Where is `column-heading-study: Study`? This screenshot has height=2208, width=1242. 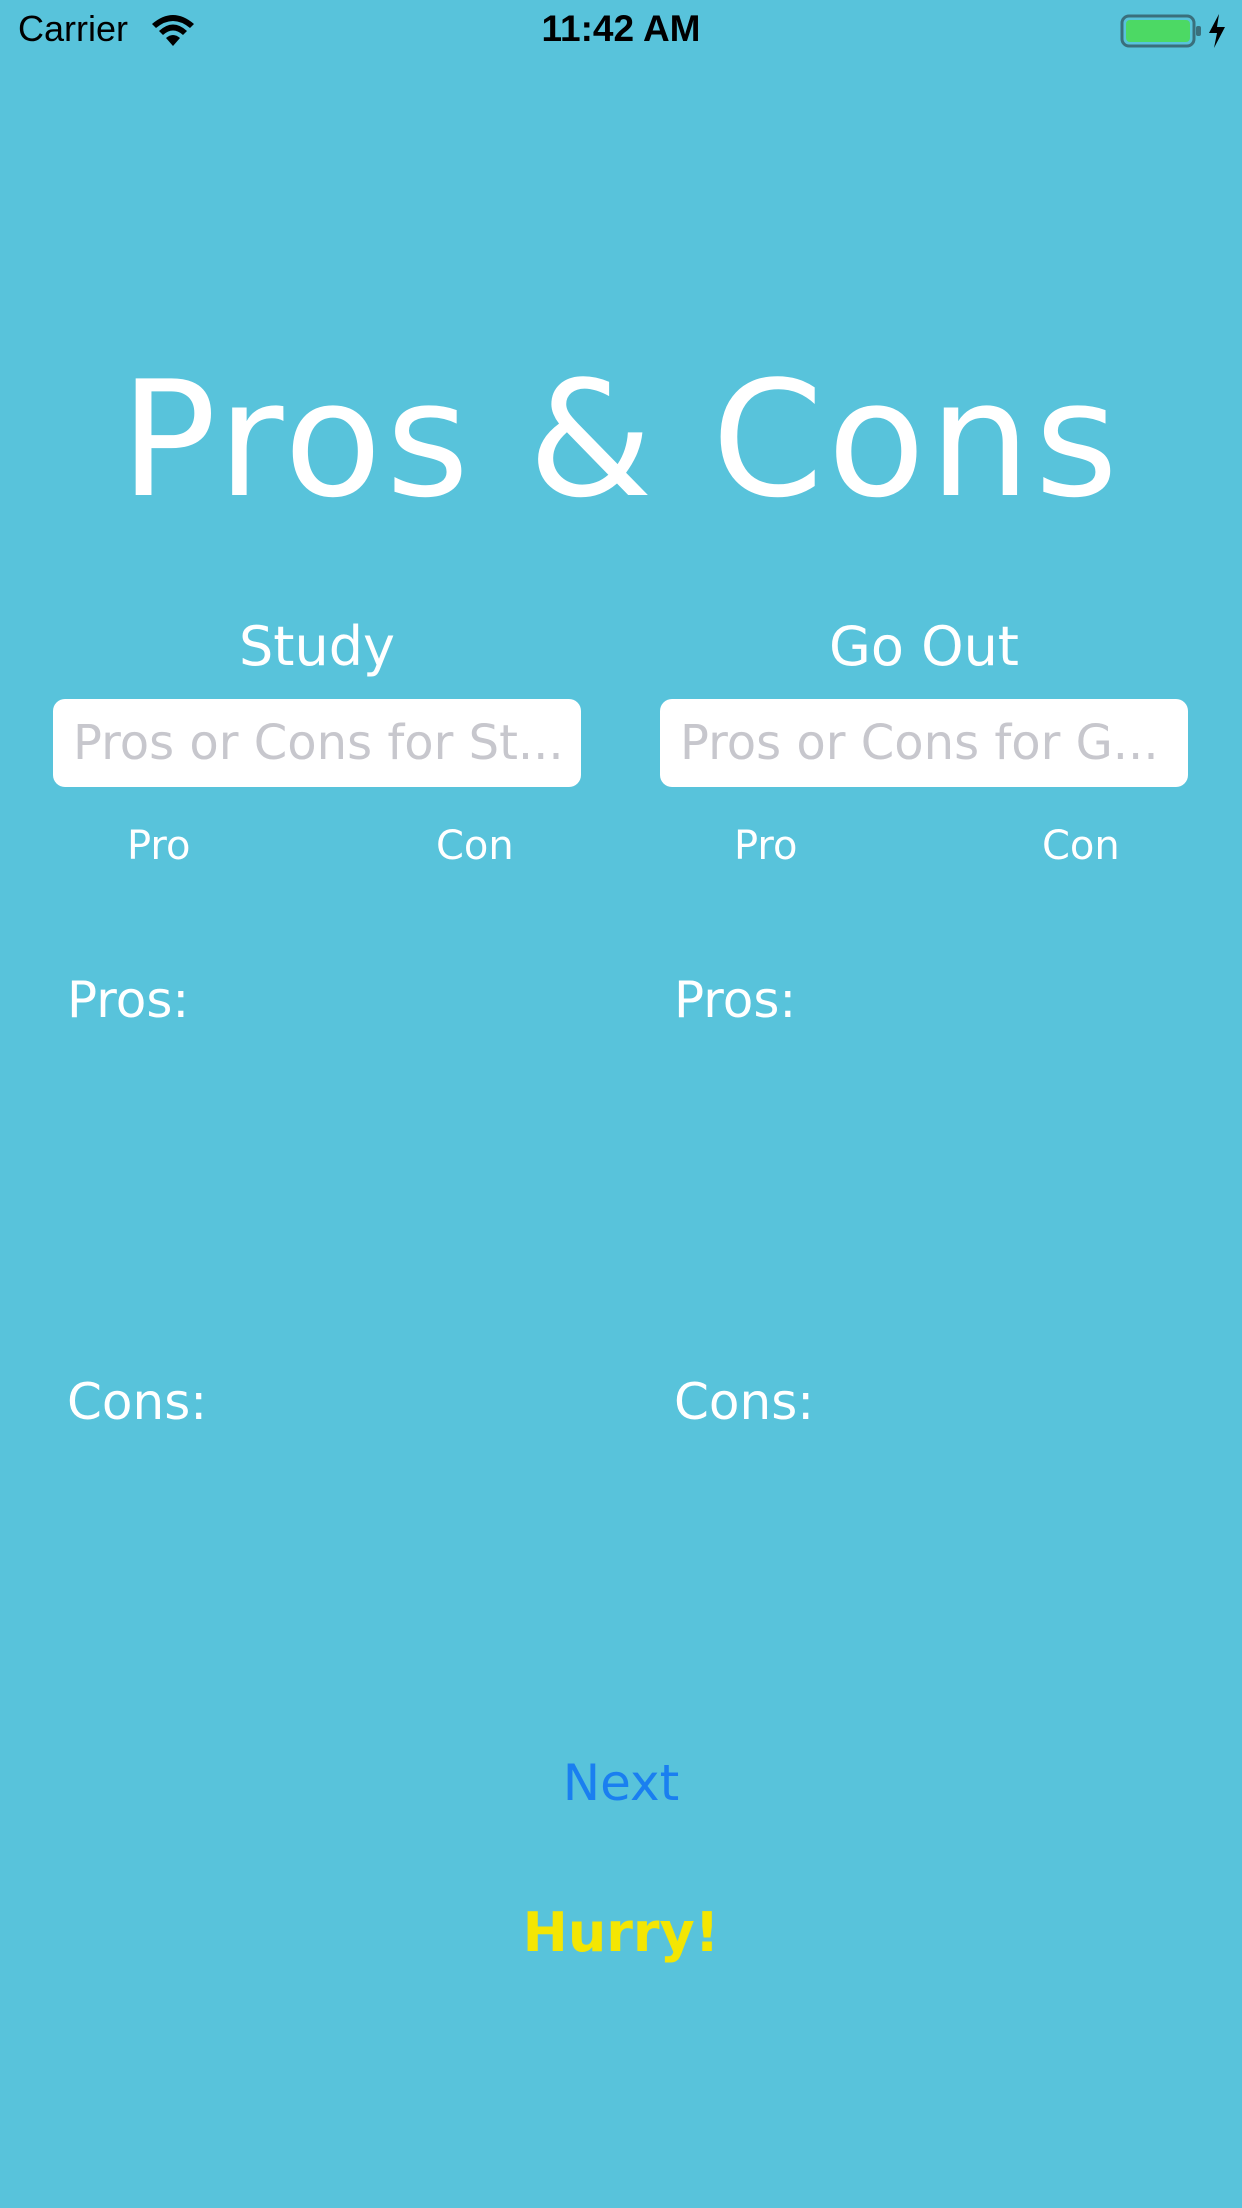
column-heading-study: Study is located at coordinates (317, 646).